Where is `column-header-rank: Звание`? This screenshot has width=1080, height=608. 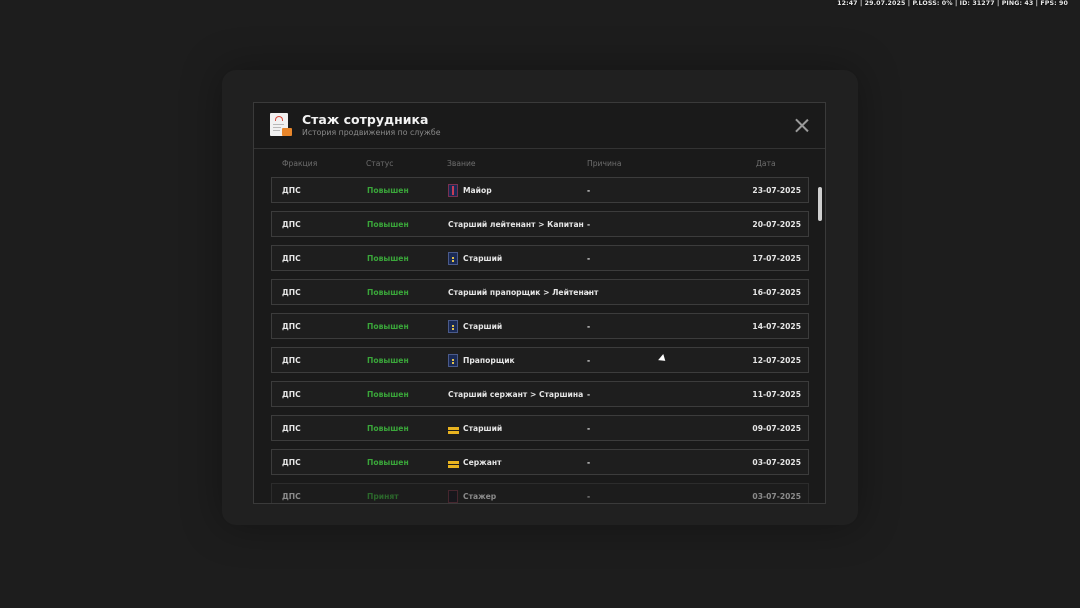 column-header-rank: Звание is located at coordinates (461, 163).